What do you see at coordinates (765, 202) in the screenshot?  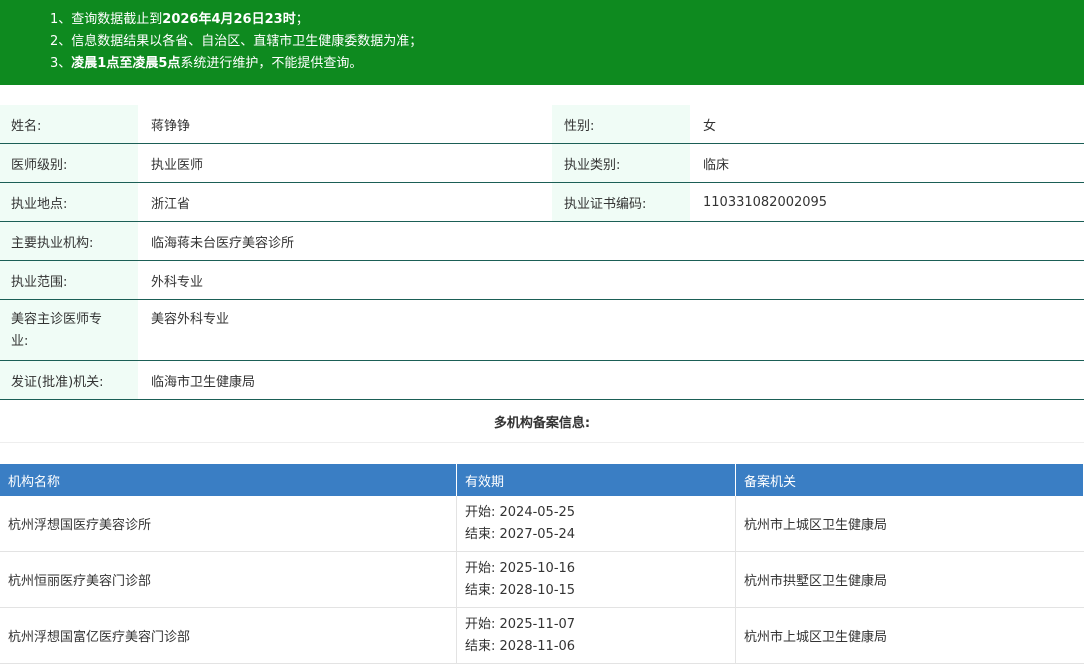 I see `cert-value: 110331082002095` at bounding box center [765, 202].